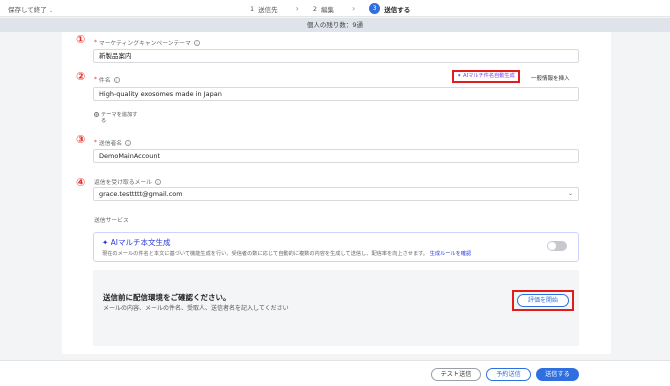  I want to click on subject-label: * 件名 i, so click(107, 79).